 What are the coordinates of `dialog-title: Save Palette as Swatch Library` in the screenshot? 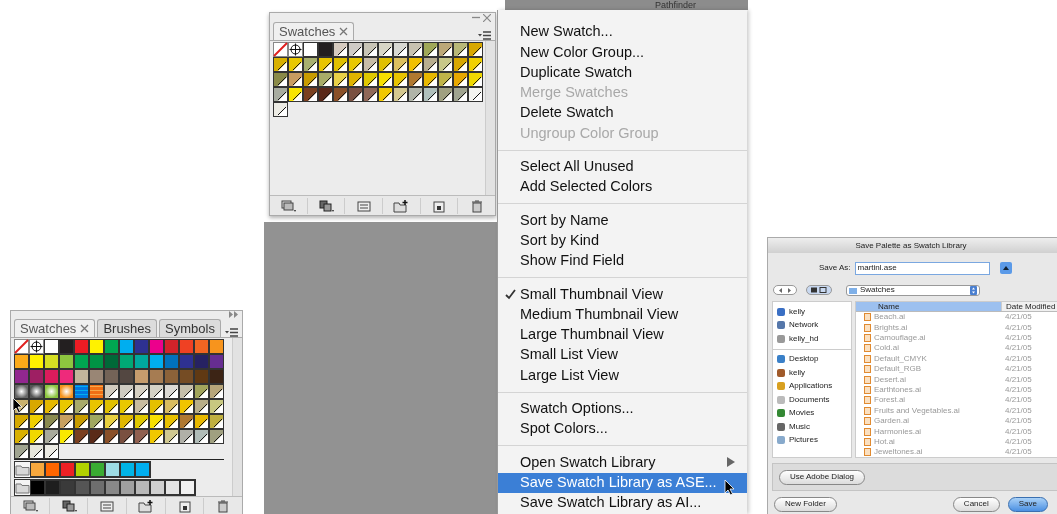 It's located at (912, 245).